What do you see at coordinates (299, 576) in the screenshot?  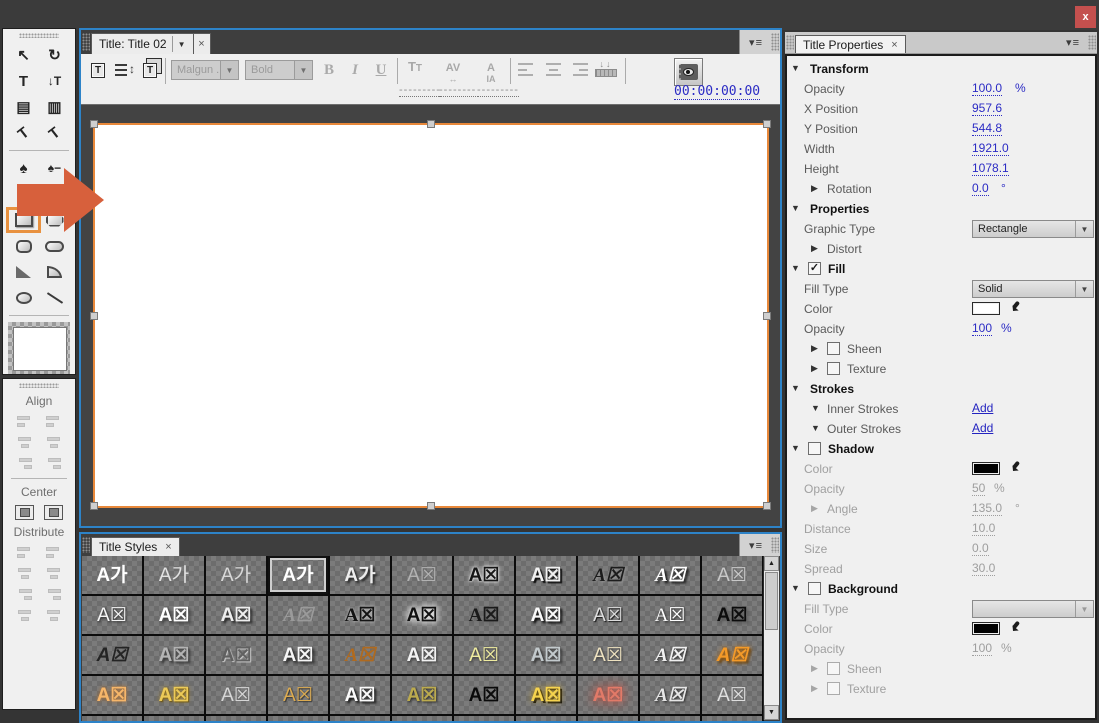 I see `style-swatch-4-selected: A가` at bounding box center [299, 576].